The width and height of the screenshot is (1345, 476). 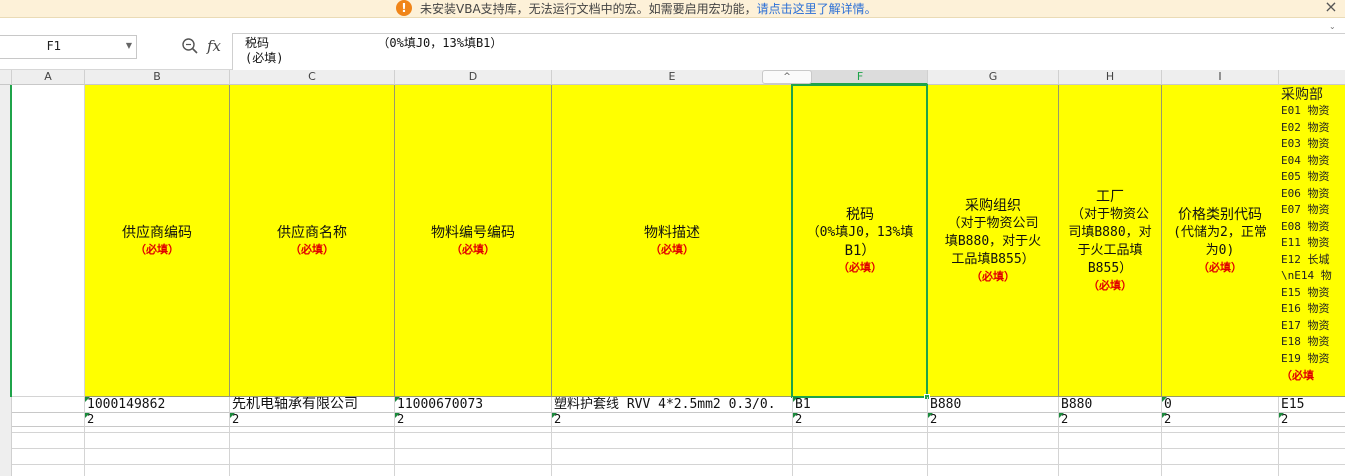 I want to click on purchase-dept-item: E17 物资, so click(x=1305, y=325).